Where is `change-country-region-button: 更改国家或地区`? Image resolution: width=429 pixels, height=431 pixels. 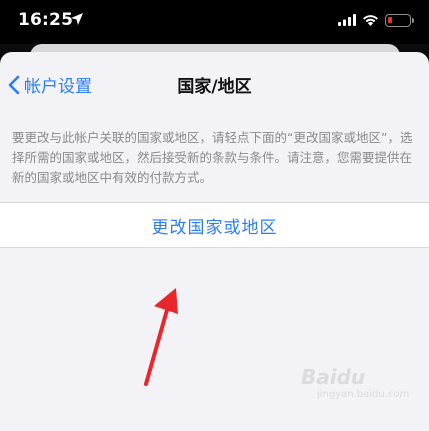 change-country-region-button: 更改国家或地区 is located at coordinates (214, 225).